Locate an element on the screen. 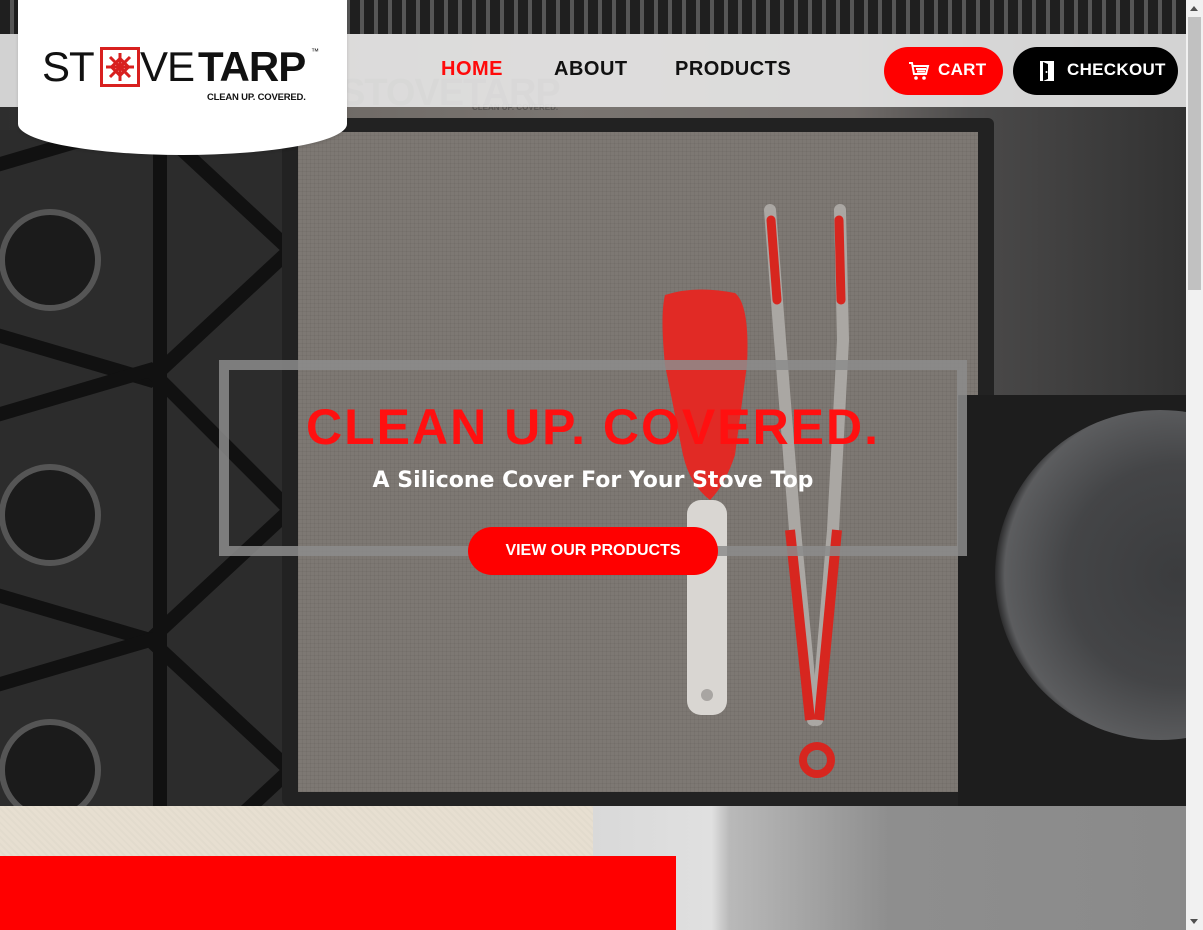  nav-products-link: PRODUCTS is located at coordinates (733, 69).